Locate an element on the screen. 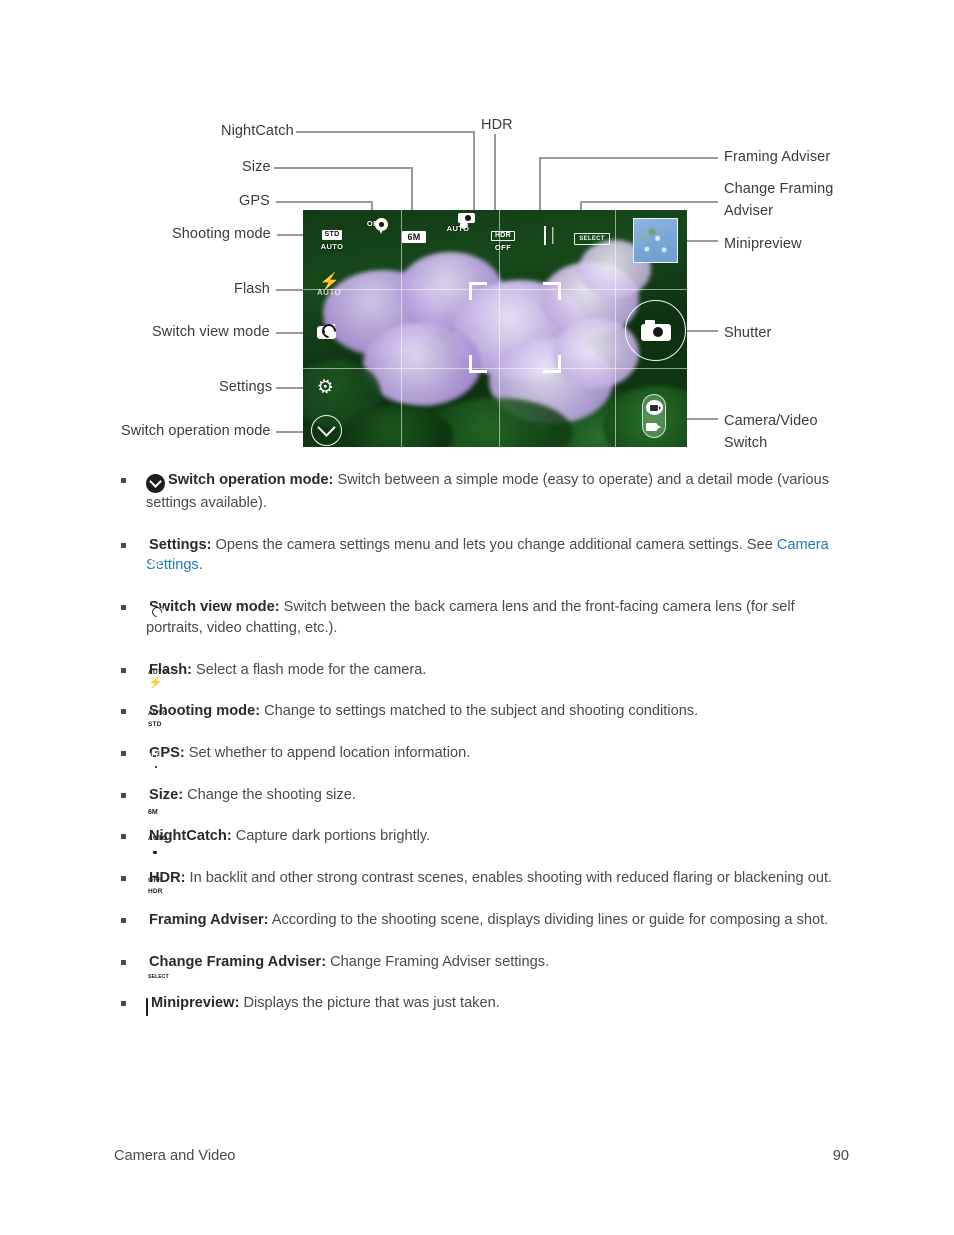  shooting-mode-chip-label: STD is located at coordinates (332, 235).